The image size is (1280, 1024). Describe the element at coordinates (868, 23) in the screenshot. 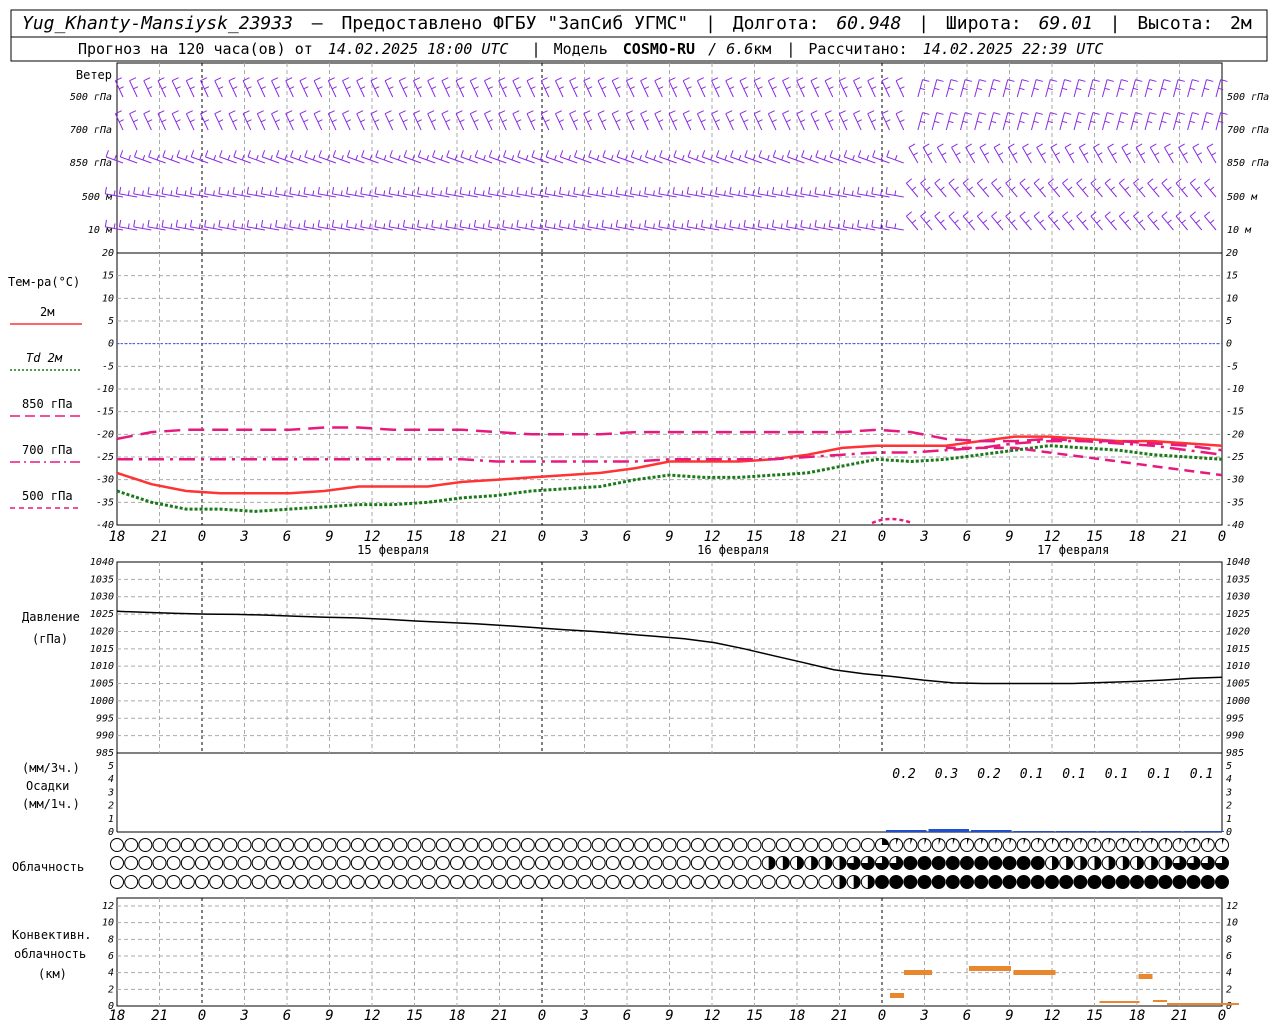

I see `lon-value: 60.948` at that location.